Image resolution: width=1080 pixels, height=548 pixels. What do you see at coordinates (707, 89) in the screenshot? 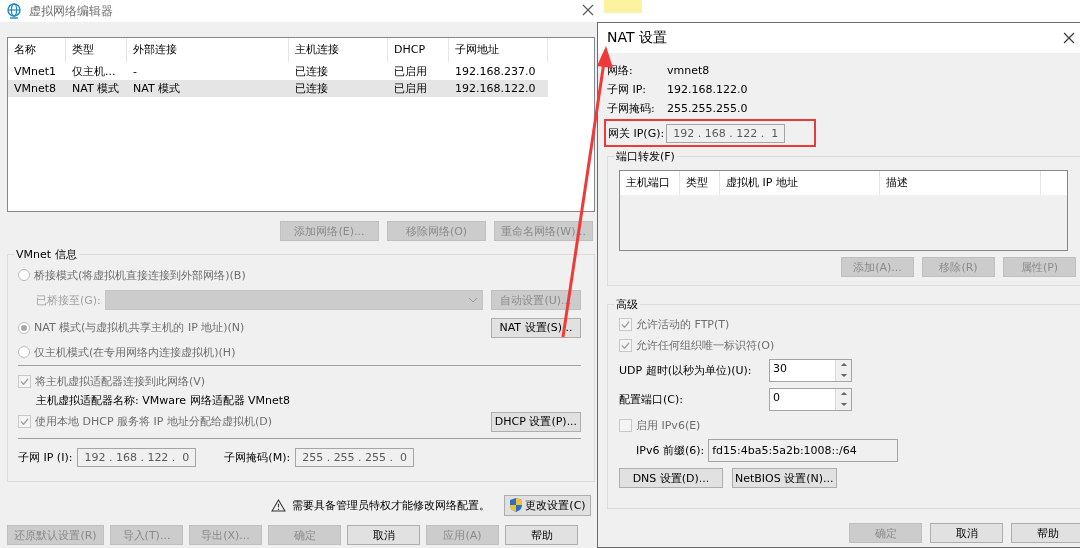
I see `info-value: 192.168.122.0` at bounding box center [707, 89].